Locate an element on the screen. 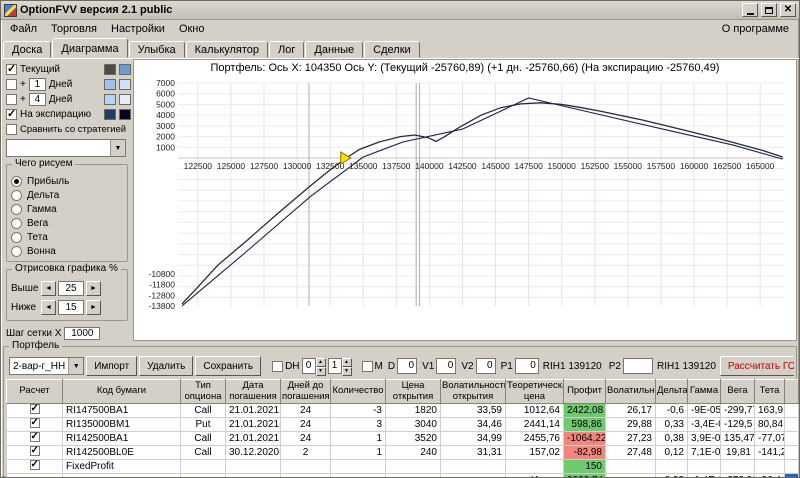 This screenshot has height=478, width=800. radio-option-2: Гамма is located at coordinates (67, 209).